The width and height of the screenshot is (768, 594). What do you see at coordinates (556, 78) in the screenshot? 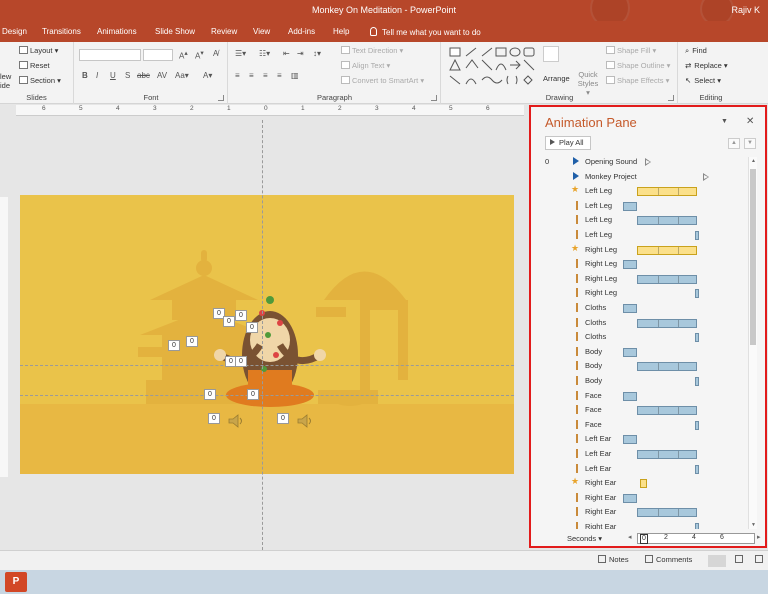
I see `arrange-button: Arrange` at bounding box center [556, 78].